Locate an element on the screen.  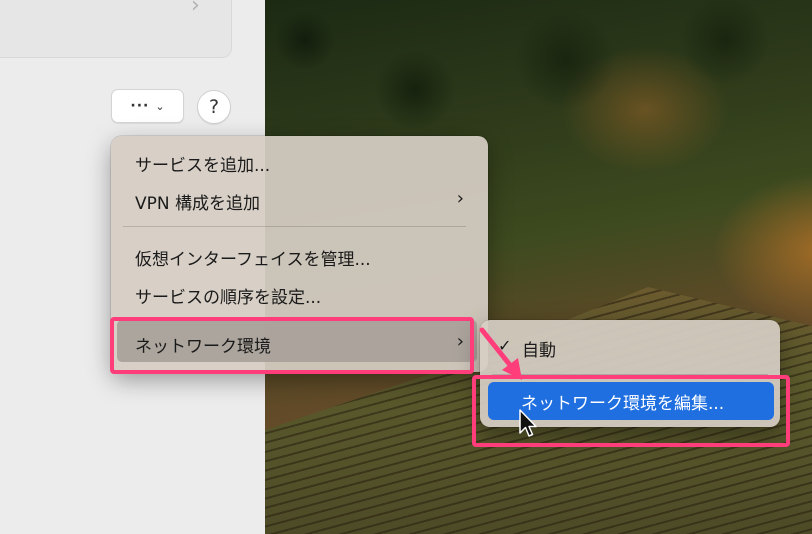
annotation-highlight-network-location is located at coordinates (292, 345).